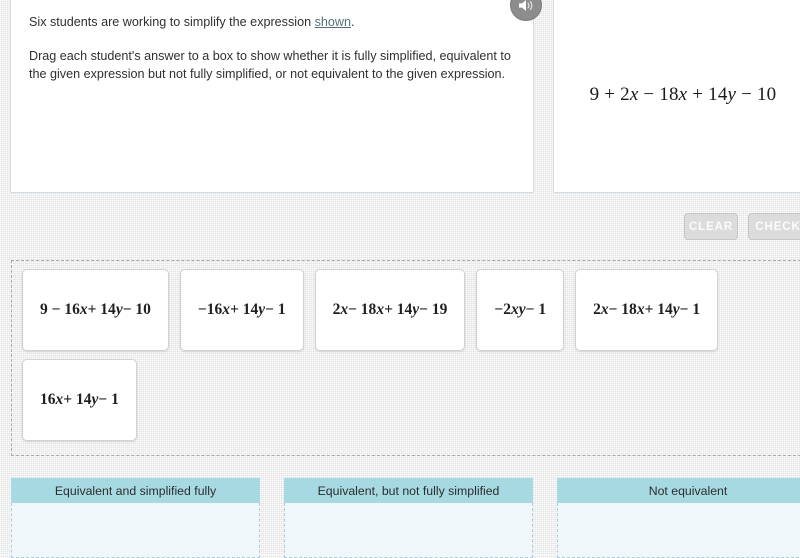 The height and width of the screenshot is (558, 800). I want to click on shown-glossary-link: shown, so click(333, 22).